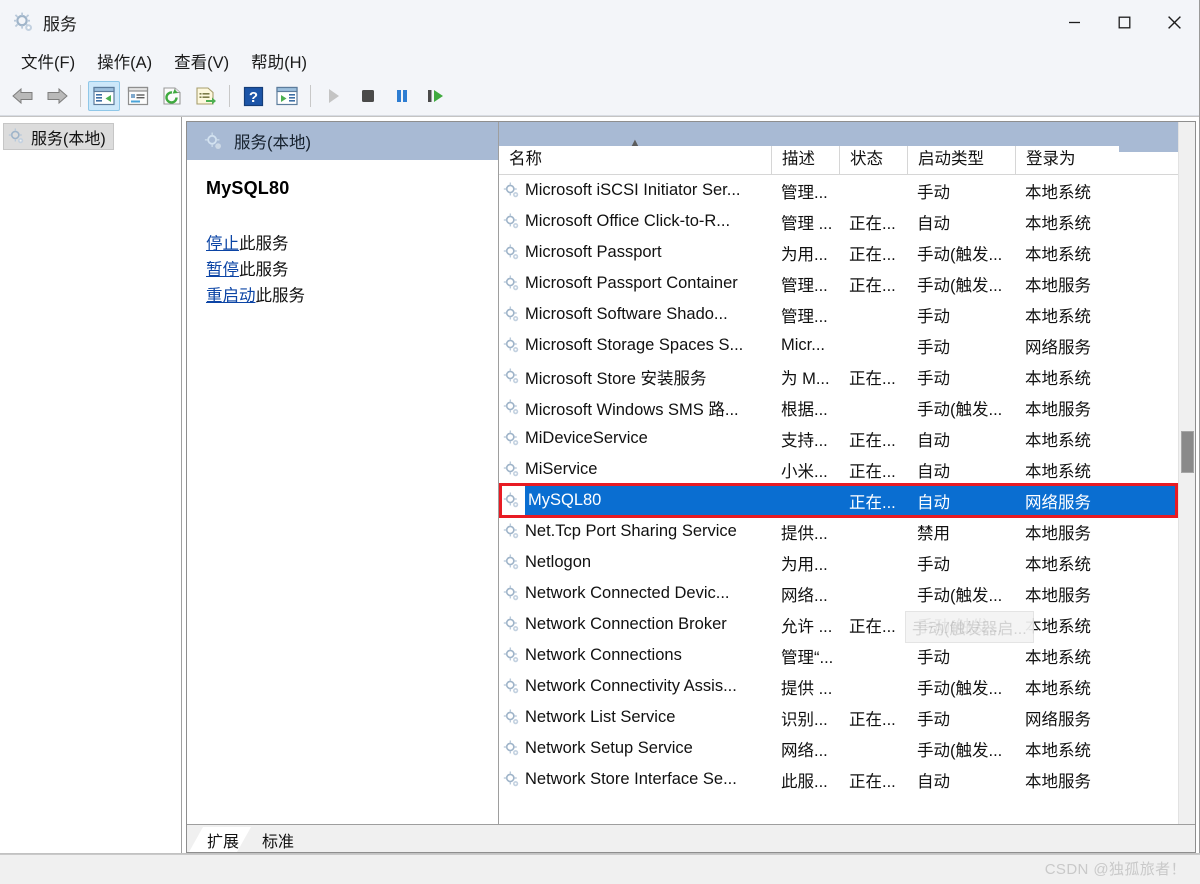 This screenshot has width=1200, height=884. I want to click on column-description: 描述, so click(805, 160).